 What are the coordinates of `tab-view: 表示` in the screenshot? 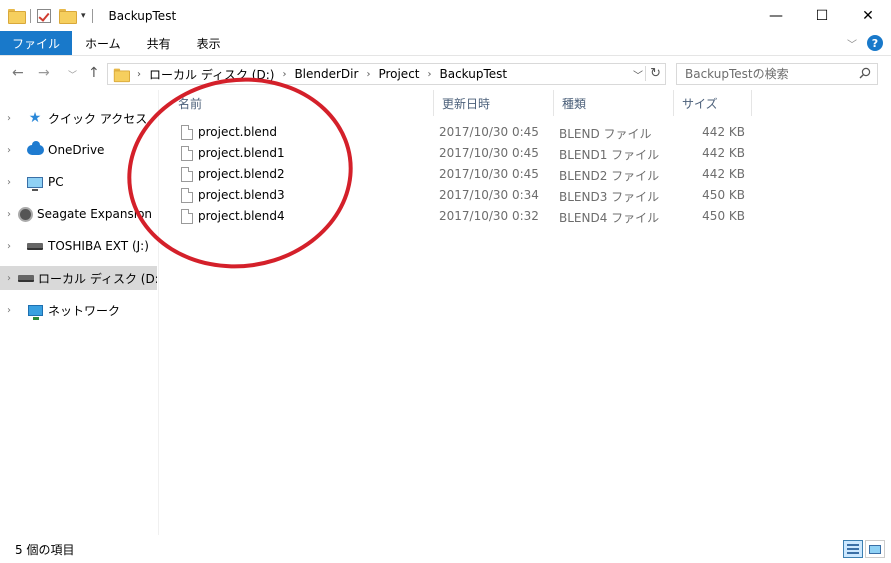 It's located at (209, 43).